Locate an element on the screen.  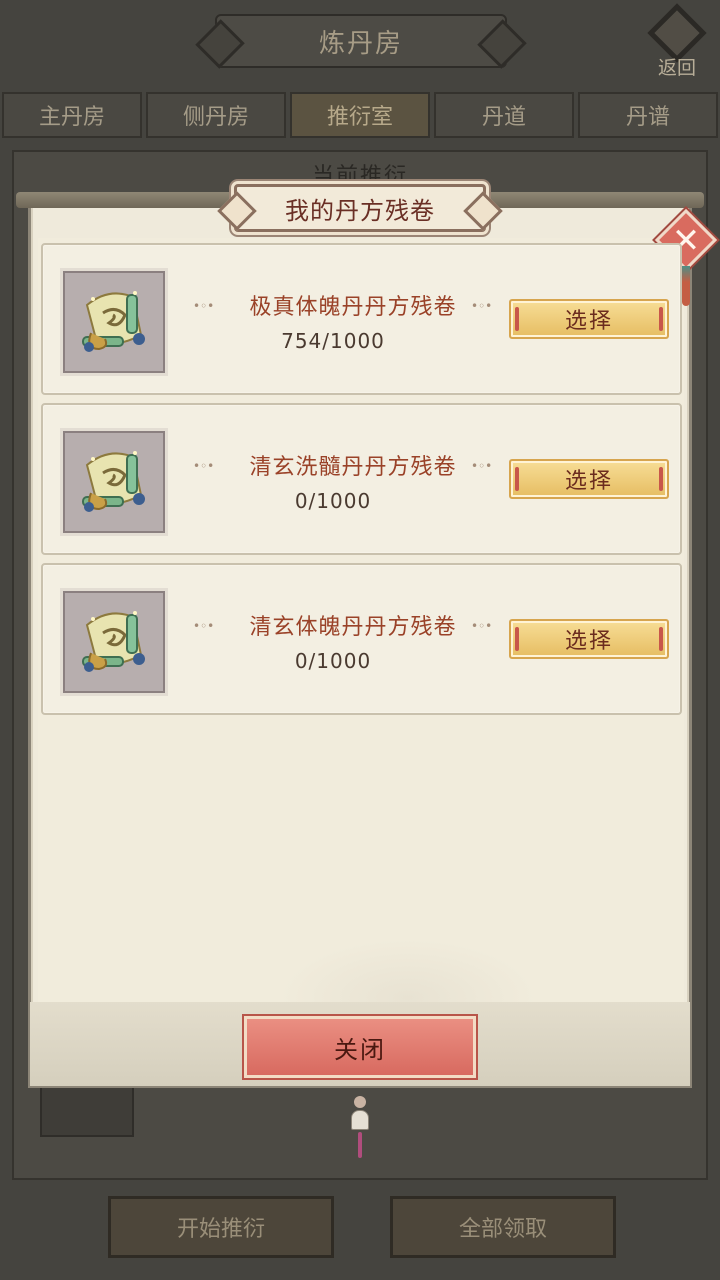
tab-side-room: 侧丹房 is located at coordinates (216, 115).